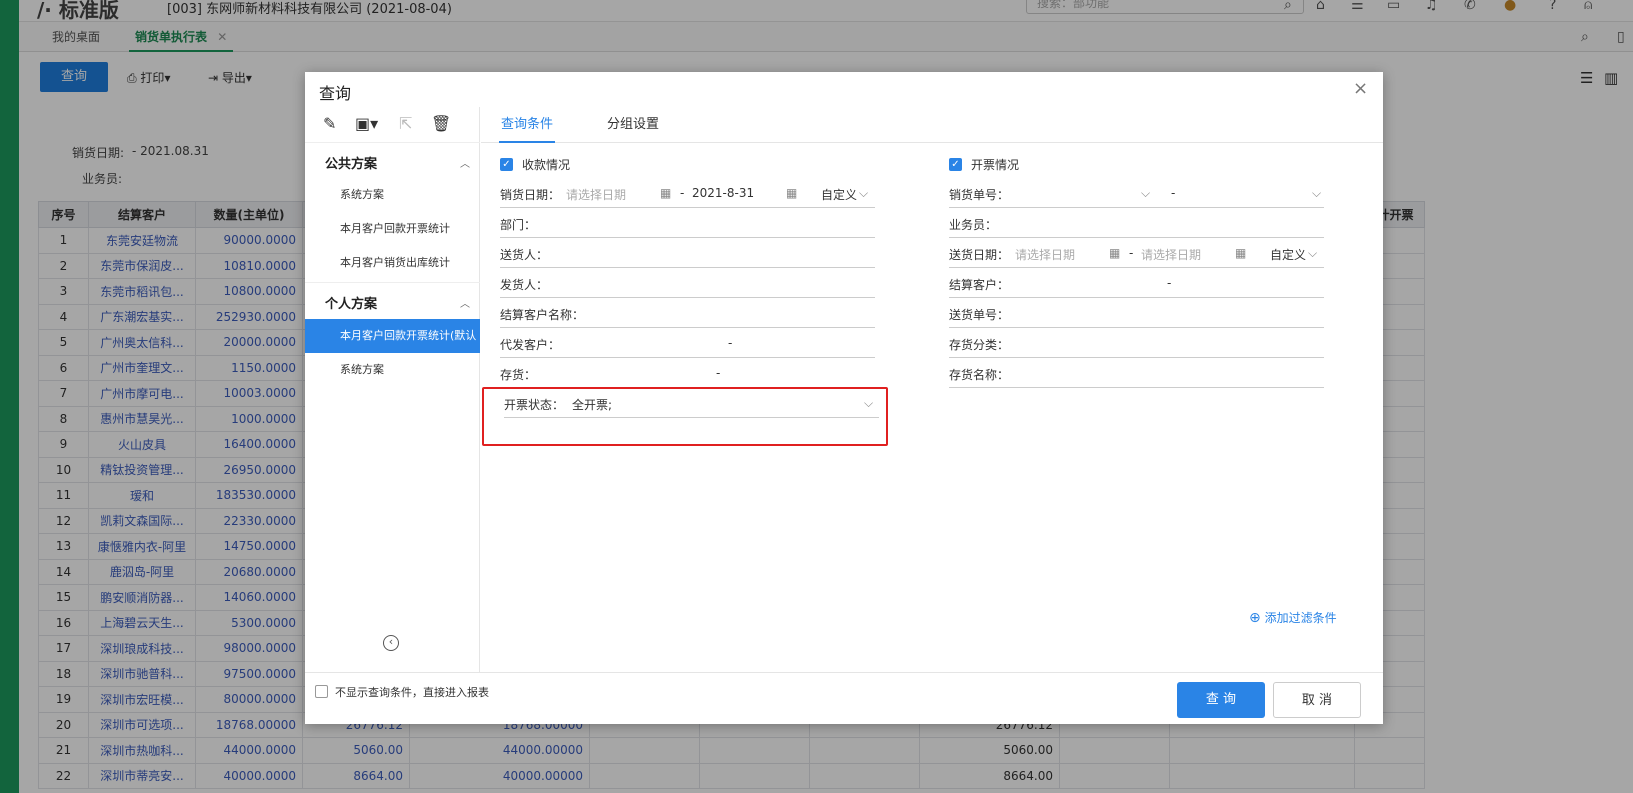  Describe the element at coordinates (518, 375) in the screenshot. I see `stock-label: 存货：` at that location.